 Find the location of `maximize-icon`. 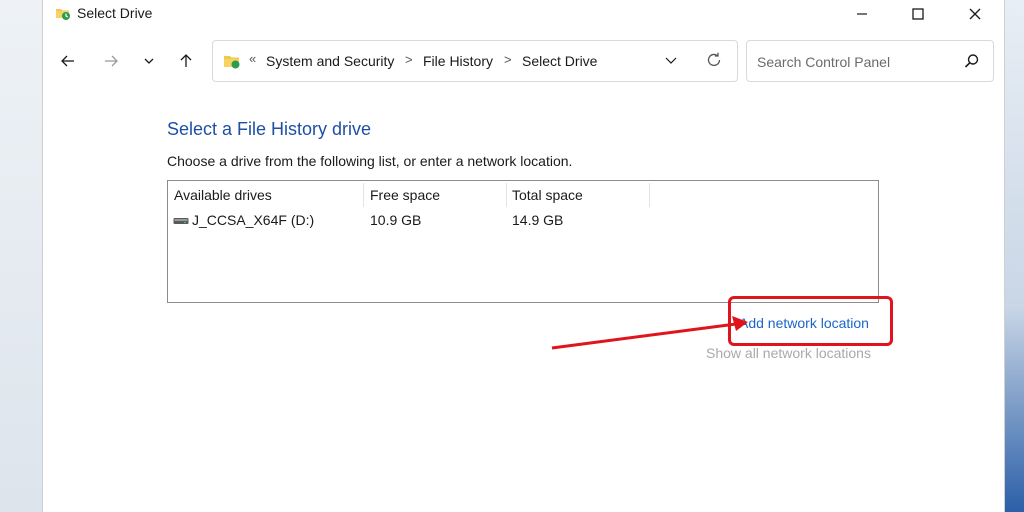

maximize-icon is located at coordinates (918, 14).